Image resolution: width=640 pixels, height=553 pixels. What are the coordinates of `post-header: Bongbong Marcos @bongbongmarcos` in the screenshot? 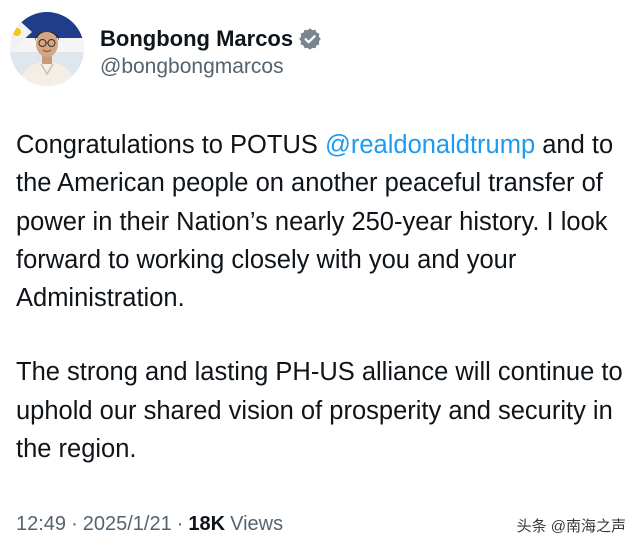 It's located at (165, 49).